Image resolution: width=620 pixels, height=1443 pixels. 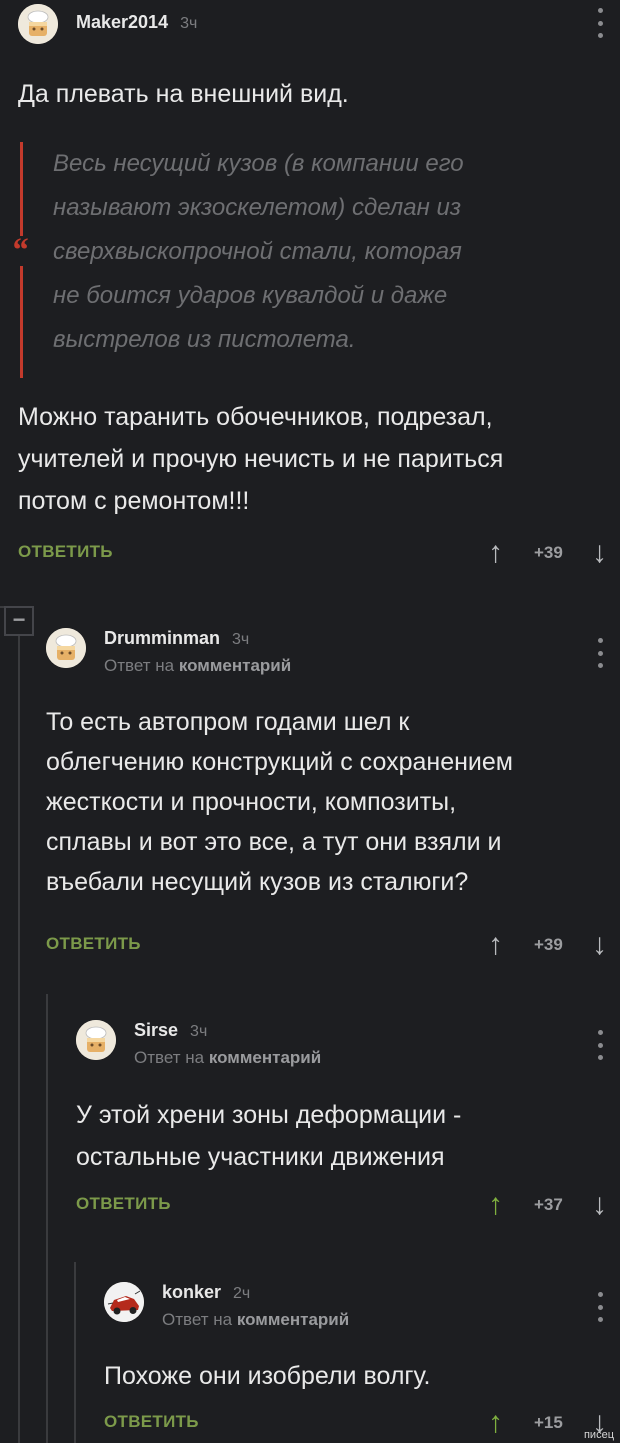 I want to click on username: Maker2014 3ч, so click(x=136, y=22).